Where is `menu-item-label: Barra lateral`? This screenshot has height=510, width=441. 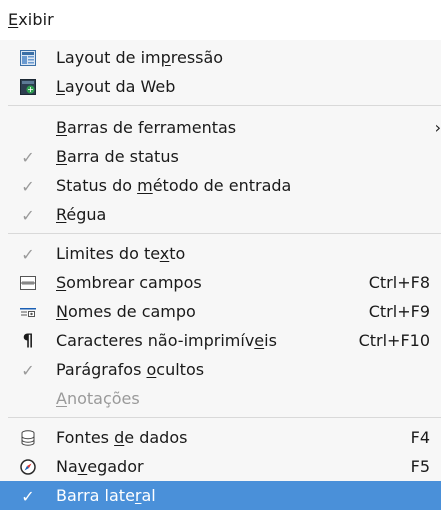 menu-item-label: Barra lateral is located at coordinates (106, 495).